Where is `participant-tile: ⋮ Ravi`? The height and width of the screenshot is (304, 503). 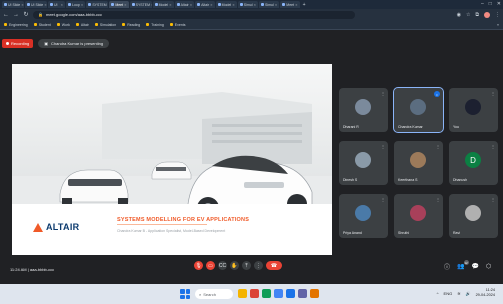
participant-tile: ⋮ Ravi is located at coordinates (473, 216).